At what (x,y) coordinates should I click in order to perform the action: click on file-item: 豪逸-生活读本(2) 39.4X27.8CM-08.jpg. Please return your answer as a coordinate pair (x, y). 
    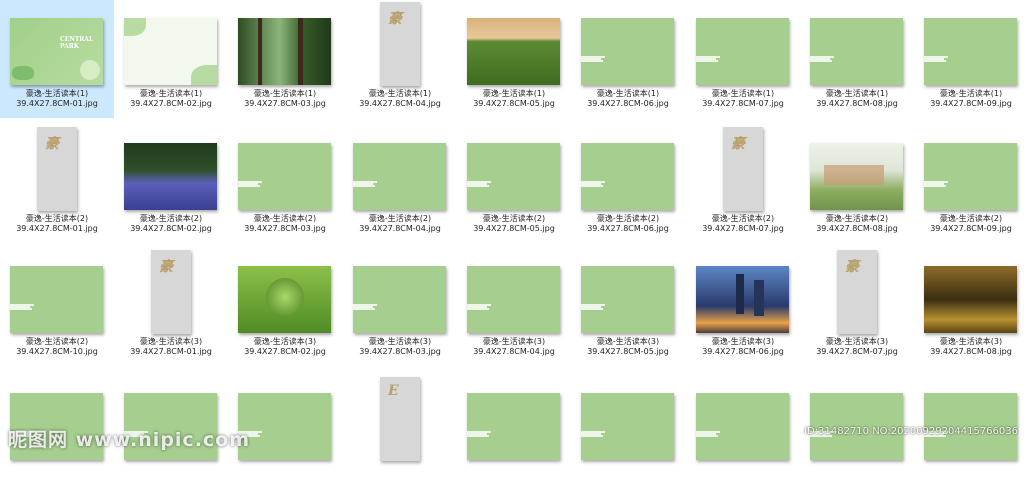
    Looking at the image, I should click on (857, 184).